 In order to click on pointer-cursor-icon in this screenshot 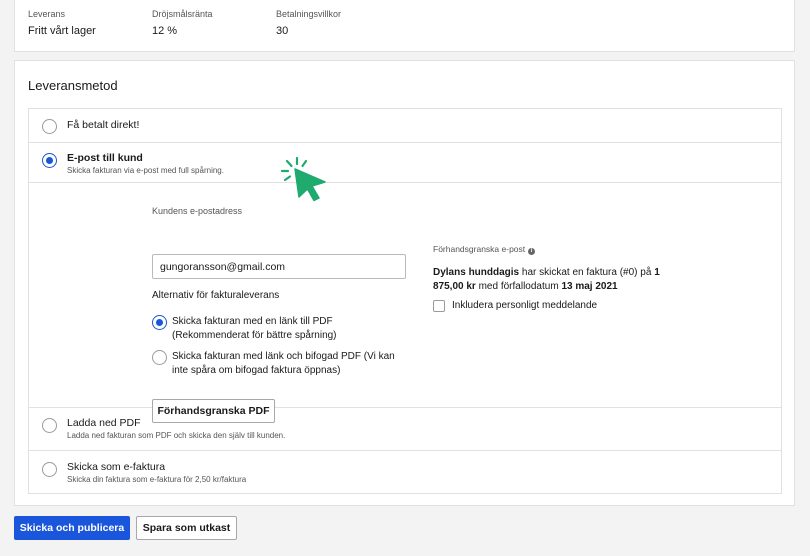, I will do `click(303, 179)`.